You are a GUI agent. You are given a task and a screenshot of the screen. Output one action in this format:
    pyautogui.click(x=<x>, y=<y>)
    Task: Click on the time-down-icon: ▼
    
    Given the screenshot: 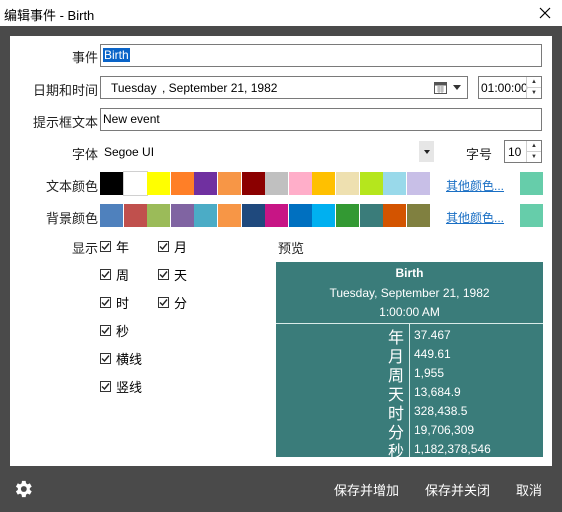 What is the action you would take?
    pyautogui.click(x=534, y=92)
    